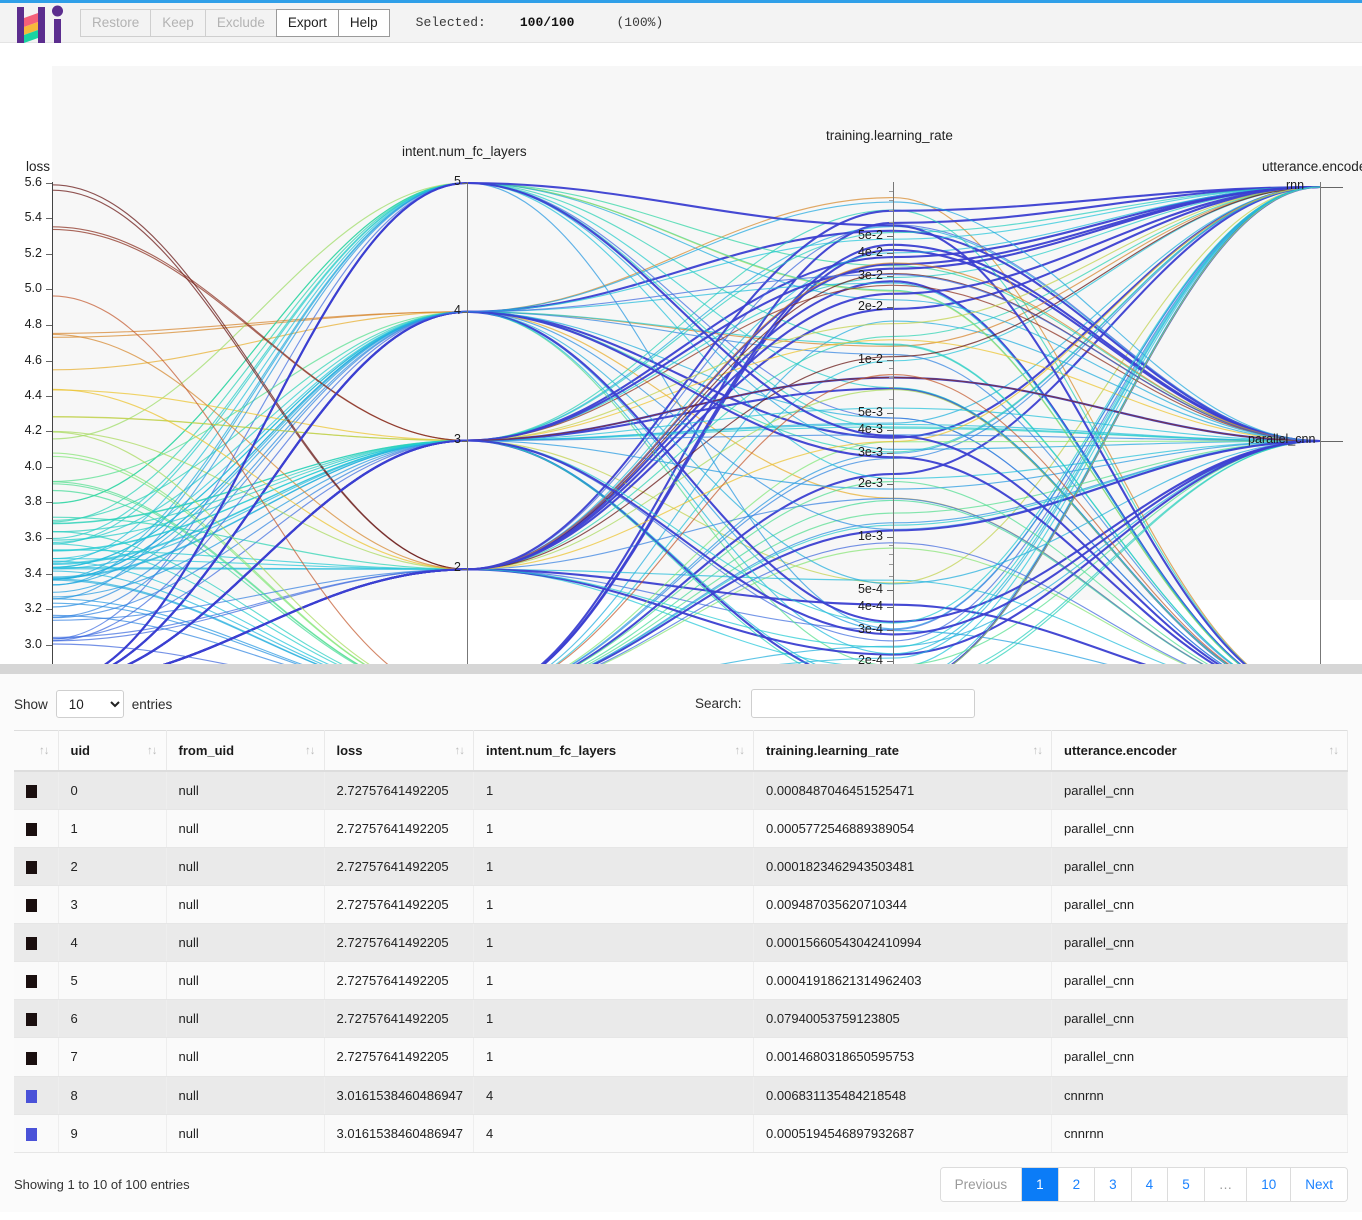 This screenshot has height=1220, width=1362. What do you see at coordinates (115, 22) in the screenshot?
I see `restore-button: Restore` at bounding box center [115, 22].